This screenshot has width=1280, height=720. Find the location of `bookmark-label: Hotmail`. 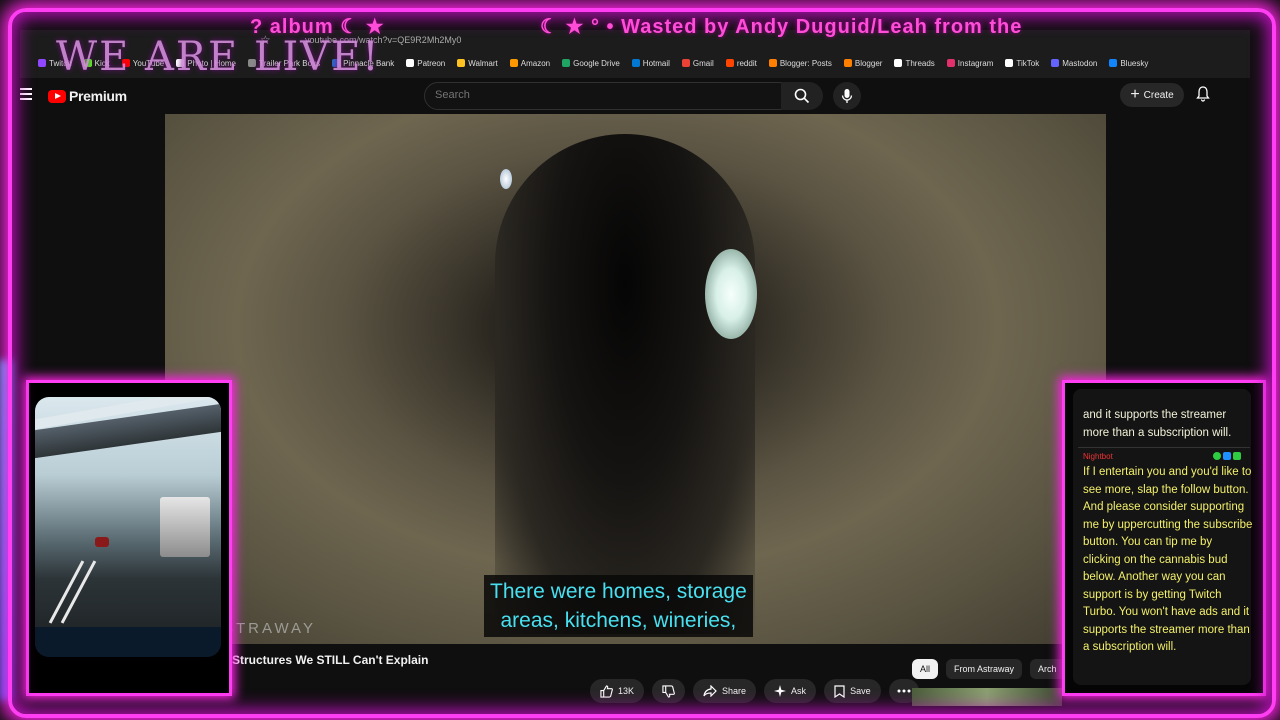

bookmark-label: Hotmail is located at coordinates (656, 63).